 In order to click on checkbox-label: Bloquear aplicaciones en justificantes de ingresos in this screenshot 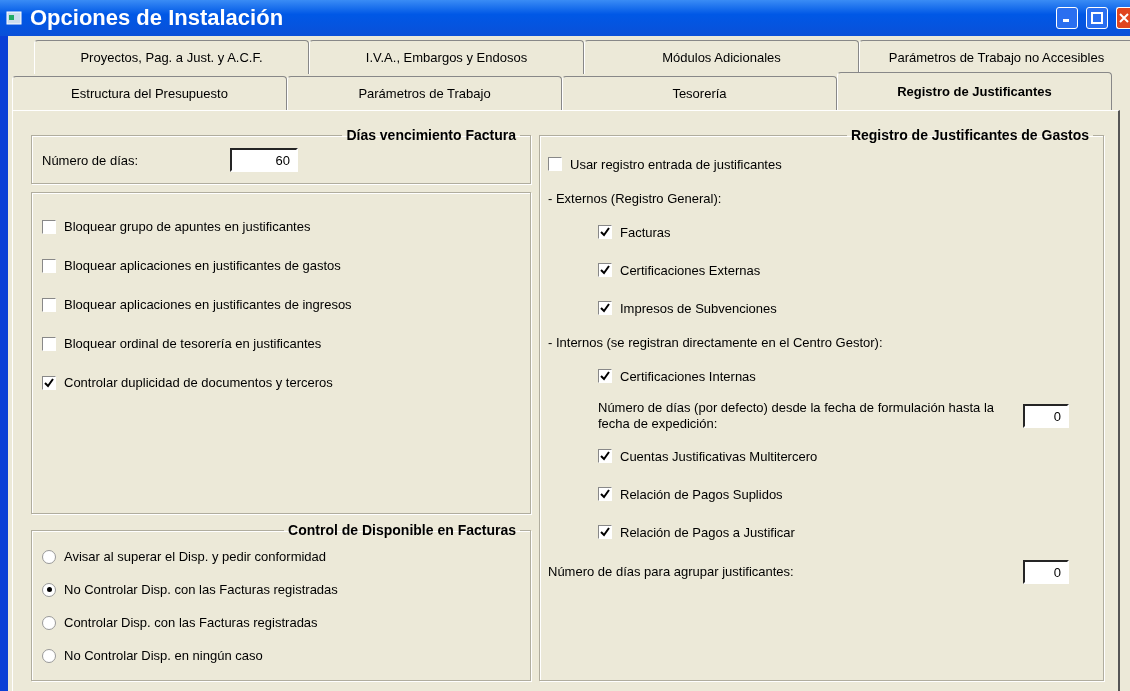, I will do `click(208, 304)`.